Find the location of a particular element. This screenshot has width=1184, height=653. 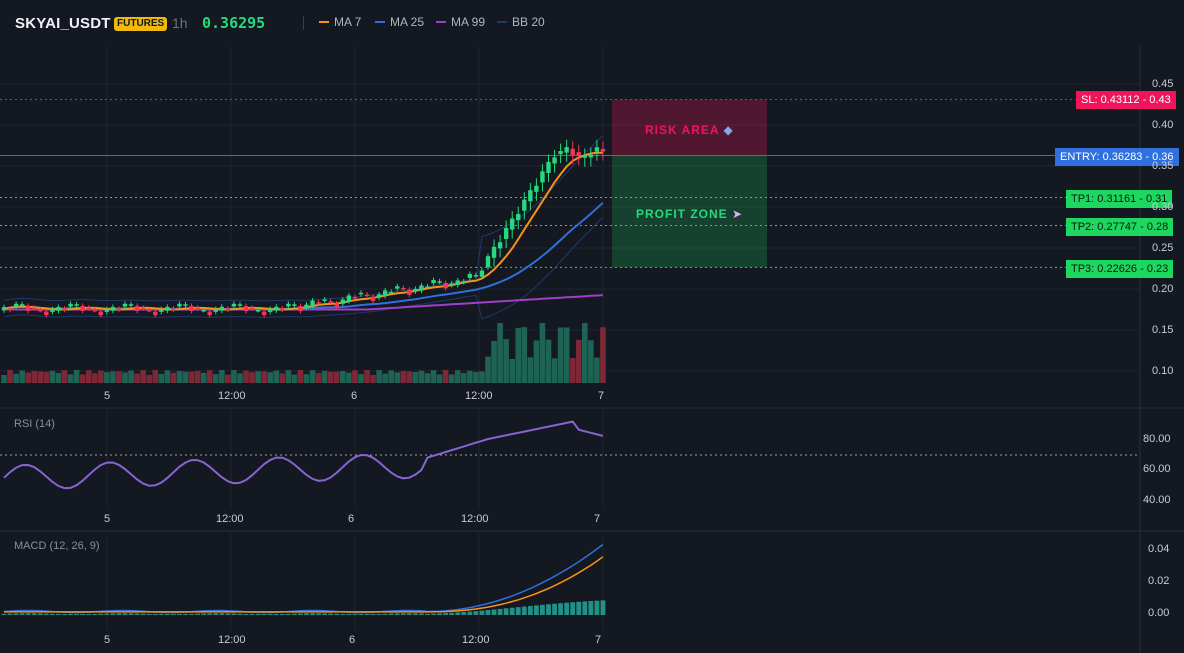

legend-ma7: MA 7 is located at coordinates (340, 22).